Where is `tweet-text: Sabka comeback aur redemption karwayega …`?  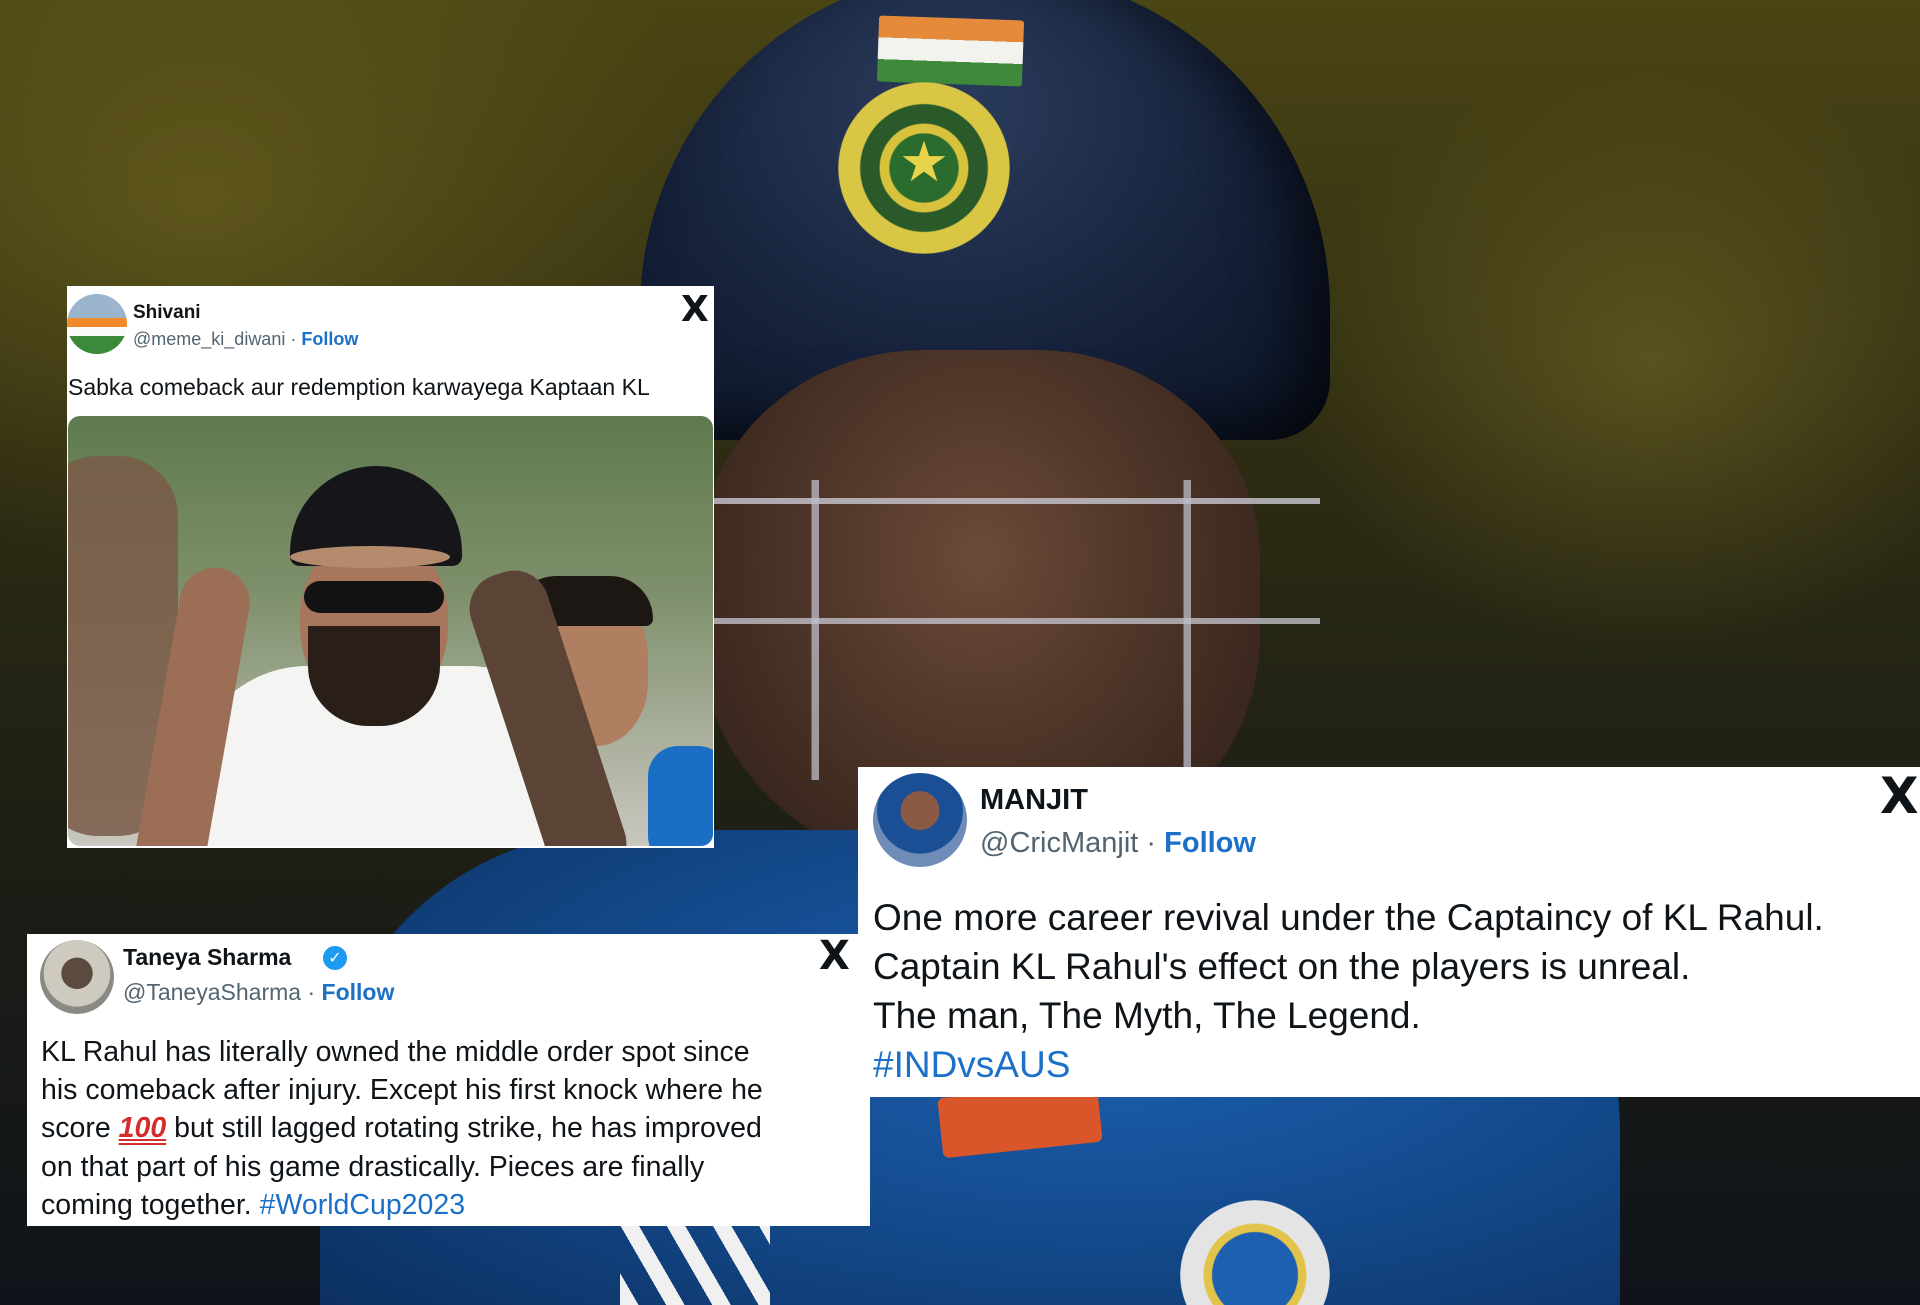 tweet-text: Sabka comeback aur redemption karwayega … is located at coordinates (359, 387).